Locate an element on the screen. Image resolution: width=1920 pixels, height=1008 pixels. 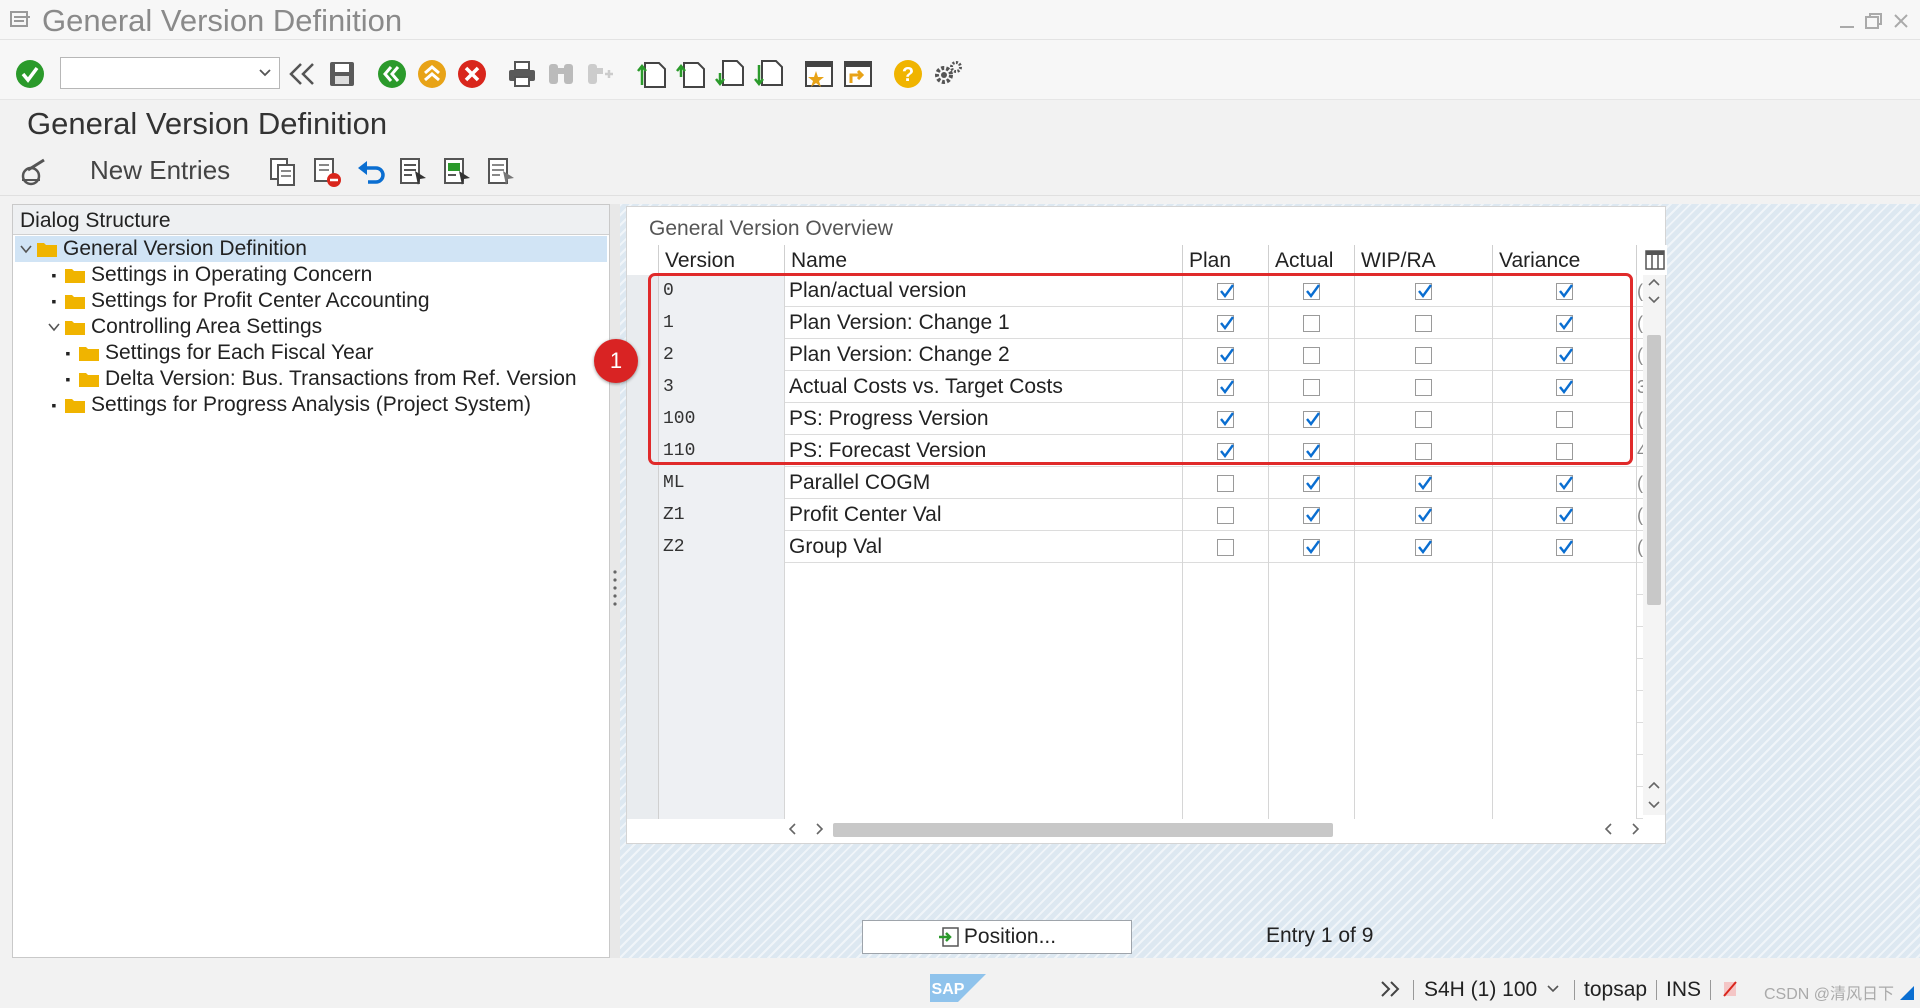
scroll-first-icon is located at coordinates (1609, 829).